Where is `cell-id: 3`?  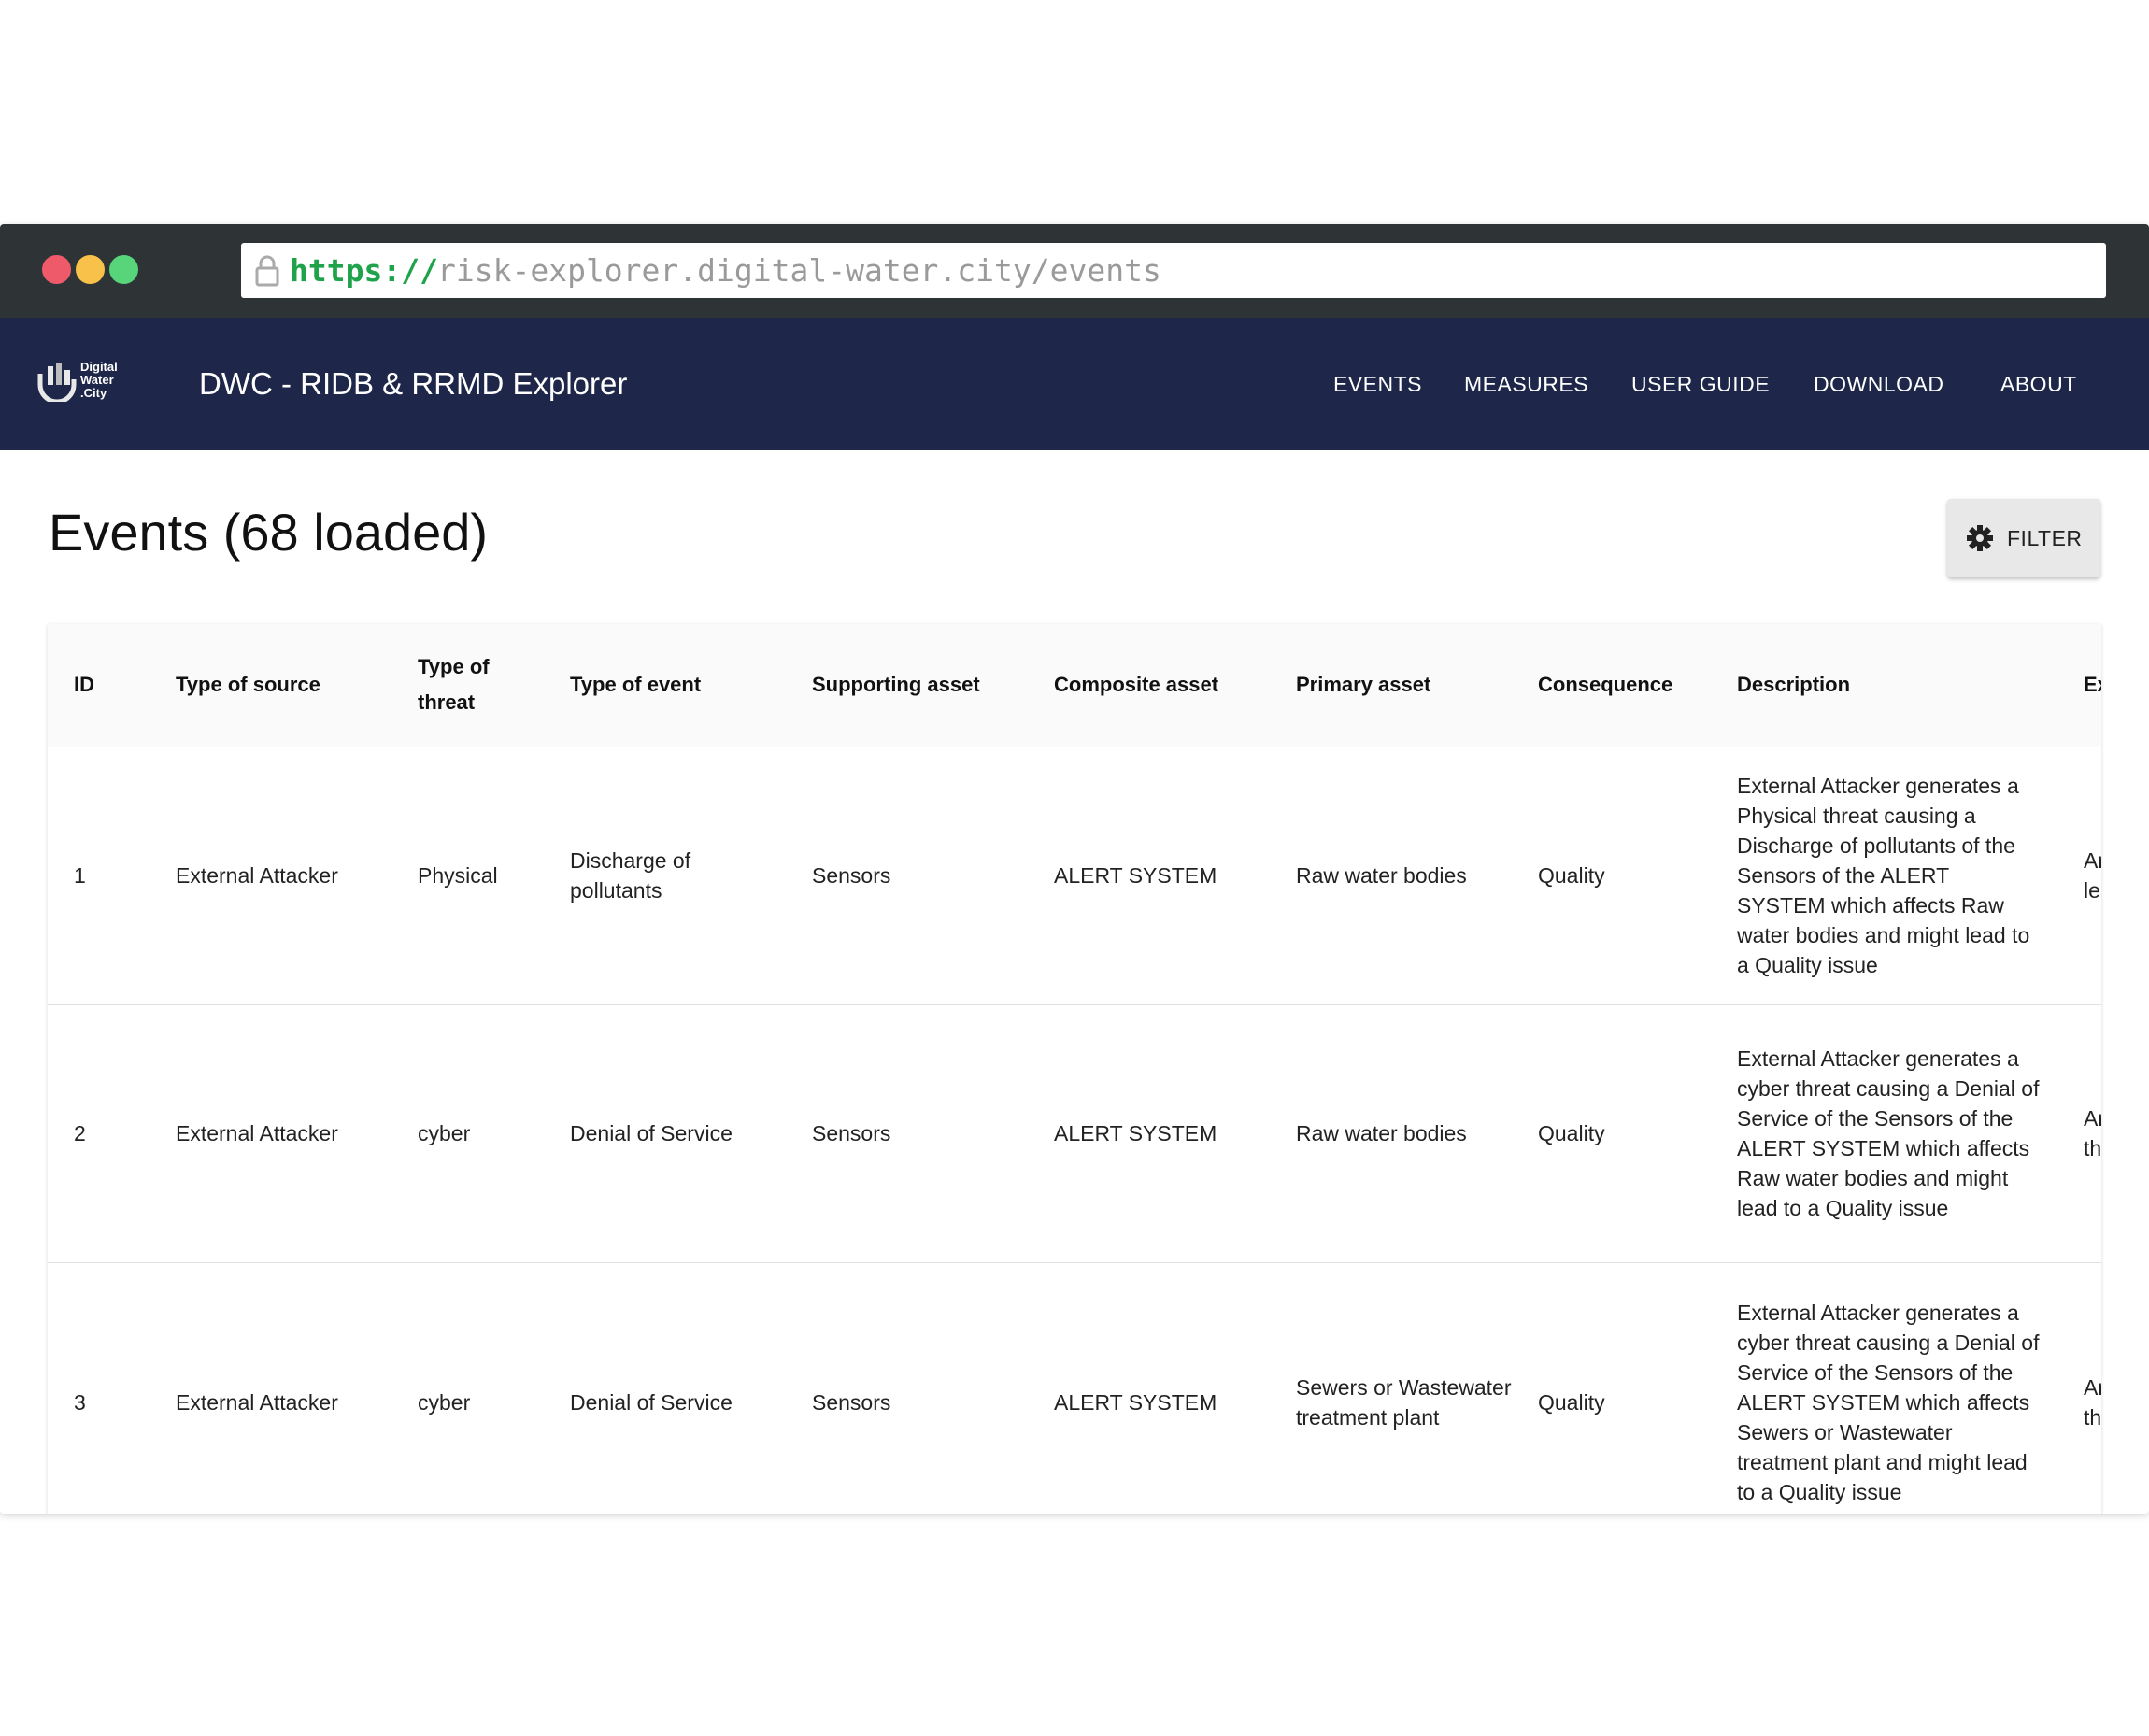
cell-id: 3 is located at coordinates (99, 1388).